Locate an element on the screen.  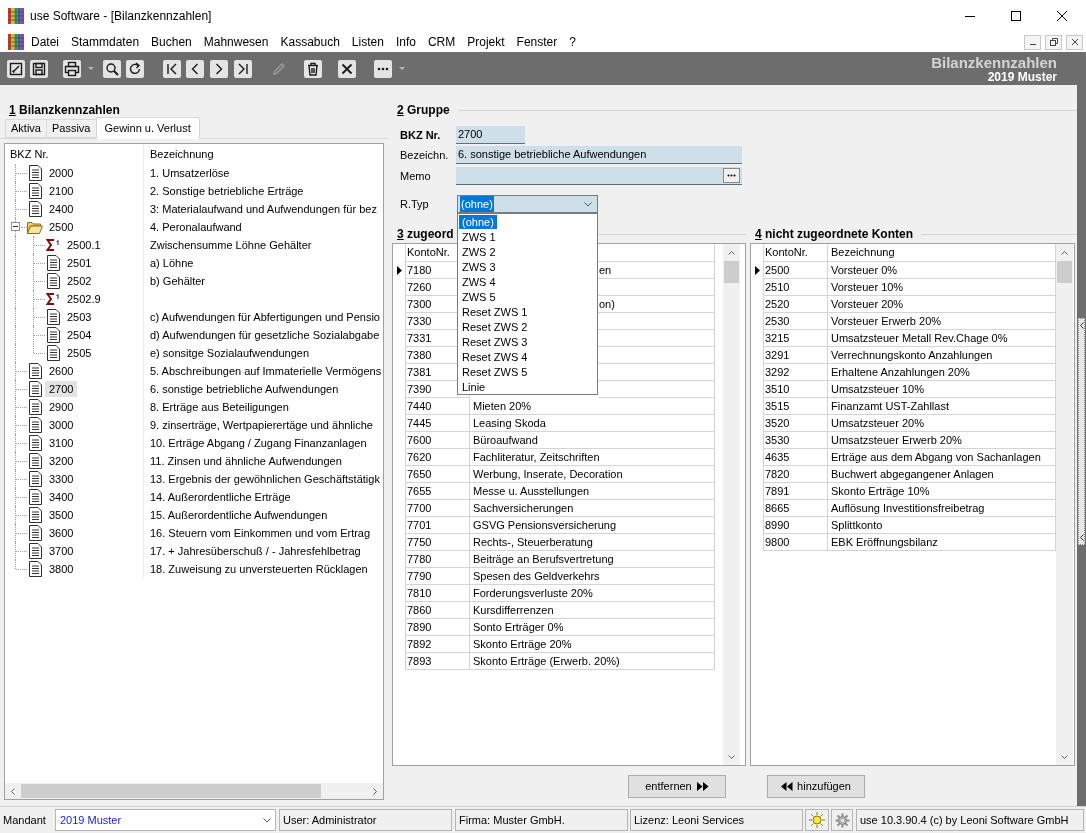
account-name: Messe u. Ausstellungen is located at coordinates (531, 491).